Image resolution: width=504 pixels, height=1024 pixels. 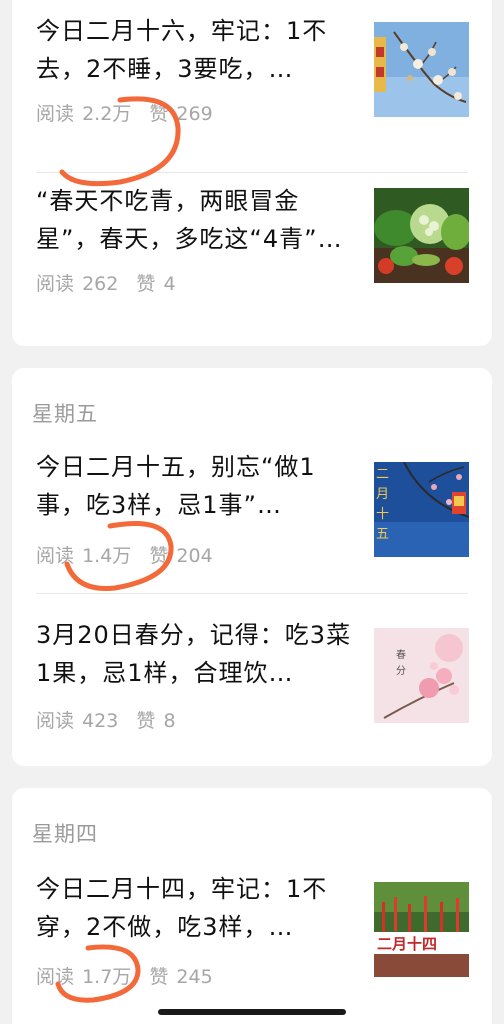 What do you see at coordinates (107, 556) in the screenshot?
I see `read-count: 1.4万` at bounding box center [107, 556].